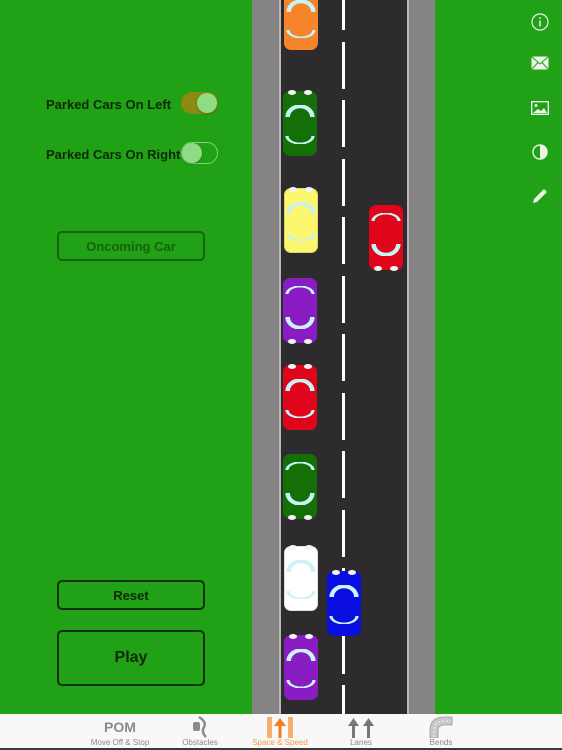 This screenshot has height=750, width=562. I want to click on toggle-parked-left-row: Parked Cars On Left, so click(133, 105).